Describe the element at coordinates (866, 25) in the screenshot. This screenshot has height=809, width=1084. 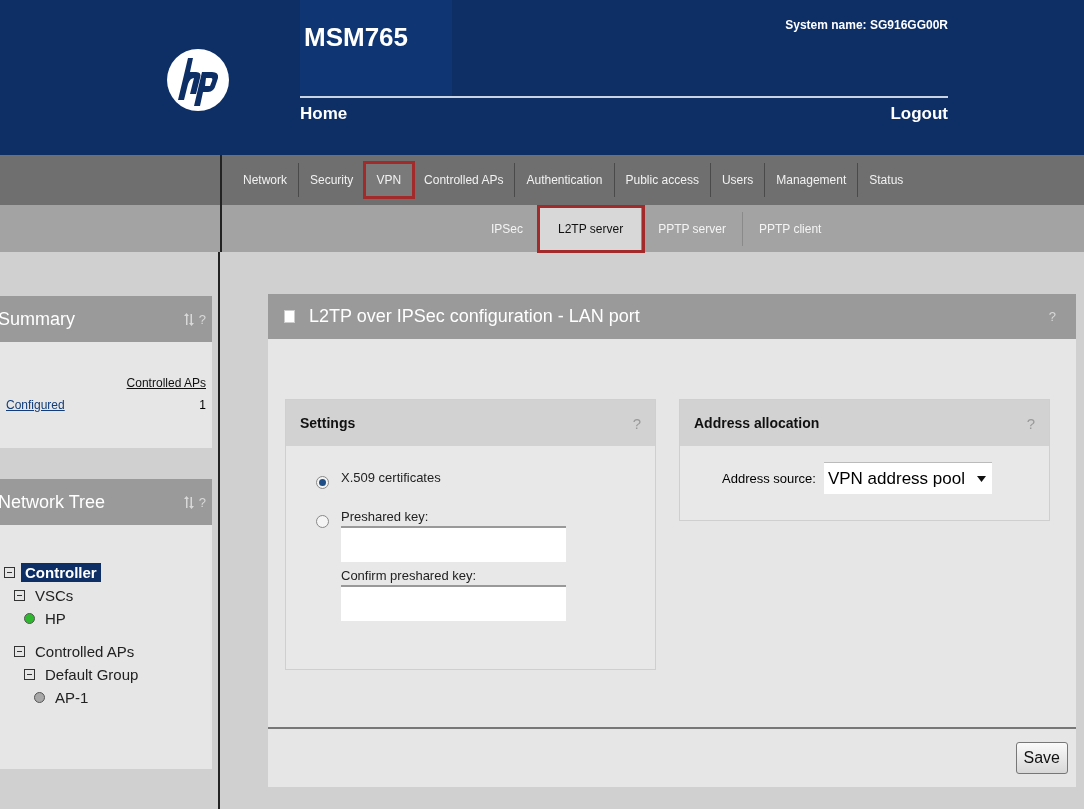
I see `system-name: System name: SG916GG00R` at that location.